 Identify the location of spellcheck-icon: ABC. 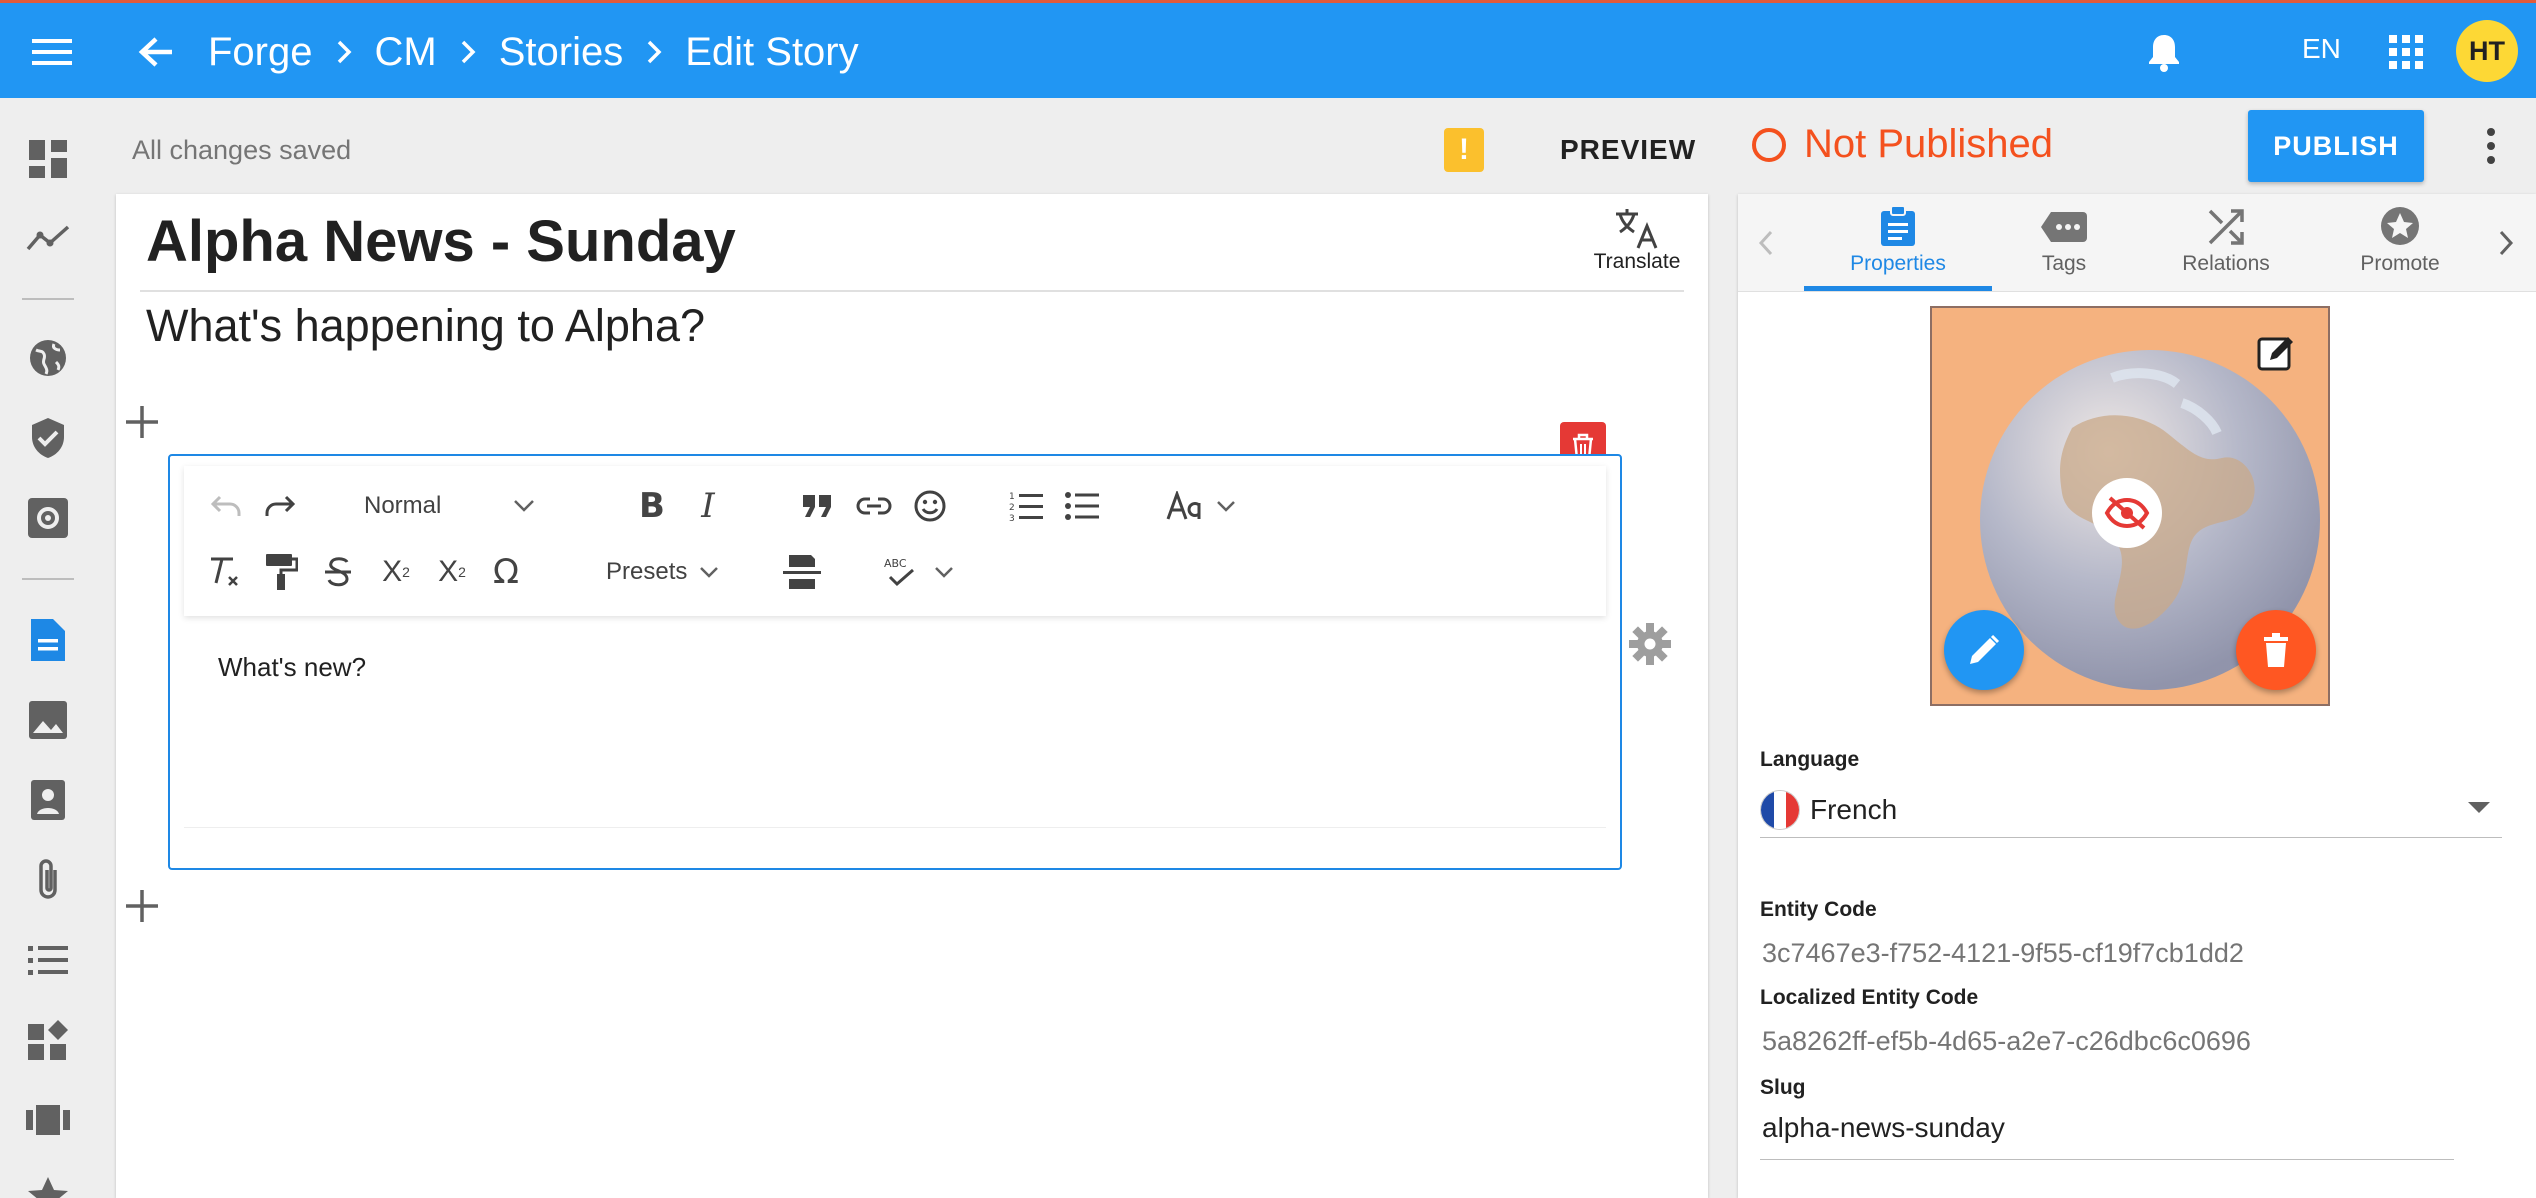
(899, 572).